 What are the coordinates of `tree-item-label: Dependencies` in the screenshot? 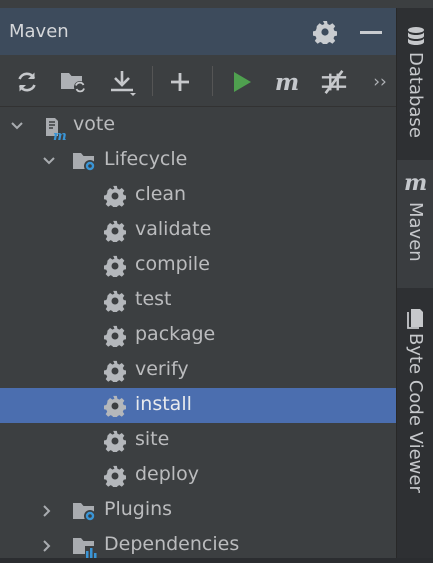 It's located at (172, 544).